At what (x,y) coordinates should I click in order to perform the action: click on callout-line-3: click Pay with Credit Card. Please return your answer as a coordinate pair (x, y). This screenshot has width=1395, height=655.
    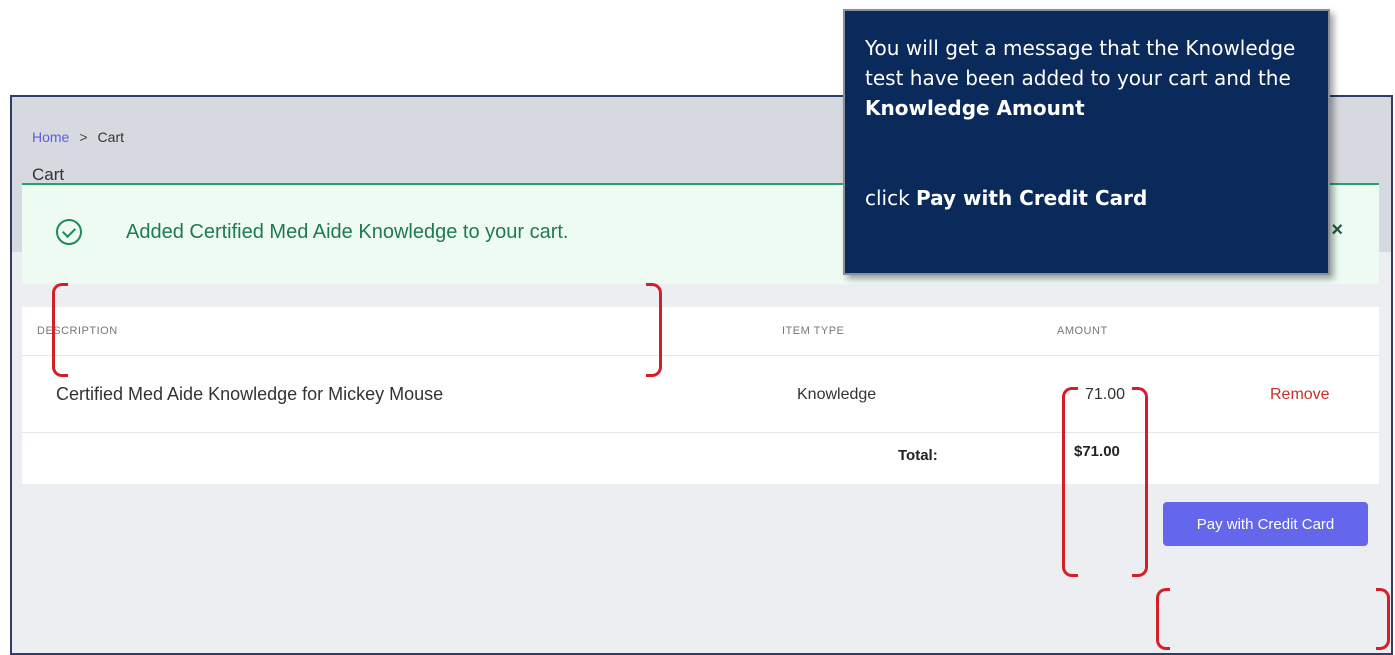
    Looking at the image, I should click on (1006, 198).